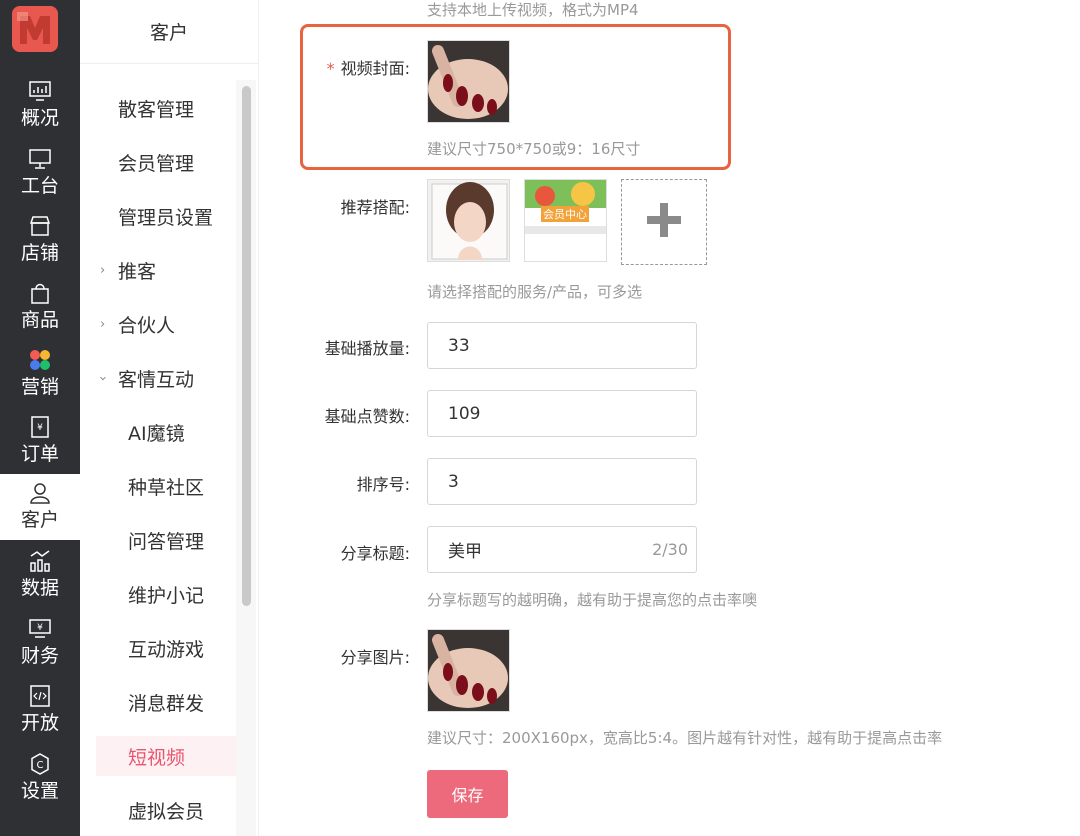  What do you see at coordinates (464, 413) in the screenshot?
I see `base-likes-value: 109` at bounding box center [464, 413].